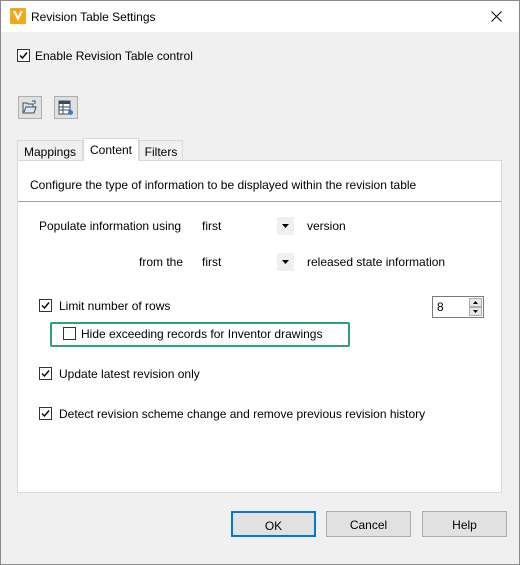 The height and width of the screenshot is (565, 520). I want to click on open-button, so click(30, 107).